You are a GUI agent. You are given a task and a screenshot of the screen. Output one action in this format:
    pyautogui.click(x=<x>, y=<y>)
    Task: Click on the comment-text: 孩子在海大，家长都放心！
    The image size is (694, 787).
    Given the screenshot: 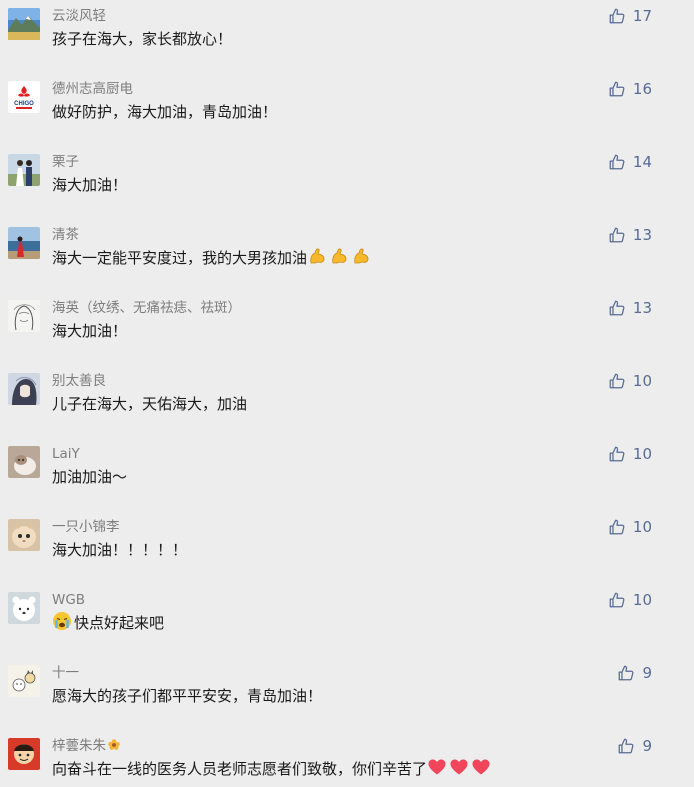 What is the action you would take?
    pyautogui.click(x=142, y=39)
    